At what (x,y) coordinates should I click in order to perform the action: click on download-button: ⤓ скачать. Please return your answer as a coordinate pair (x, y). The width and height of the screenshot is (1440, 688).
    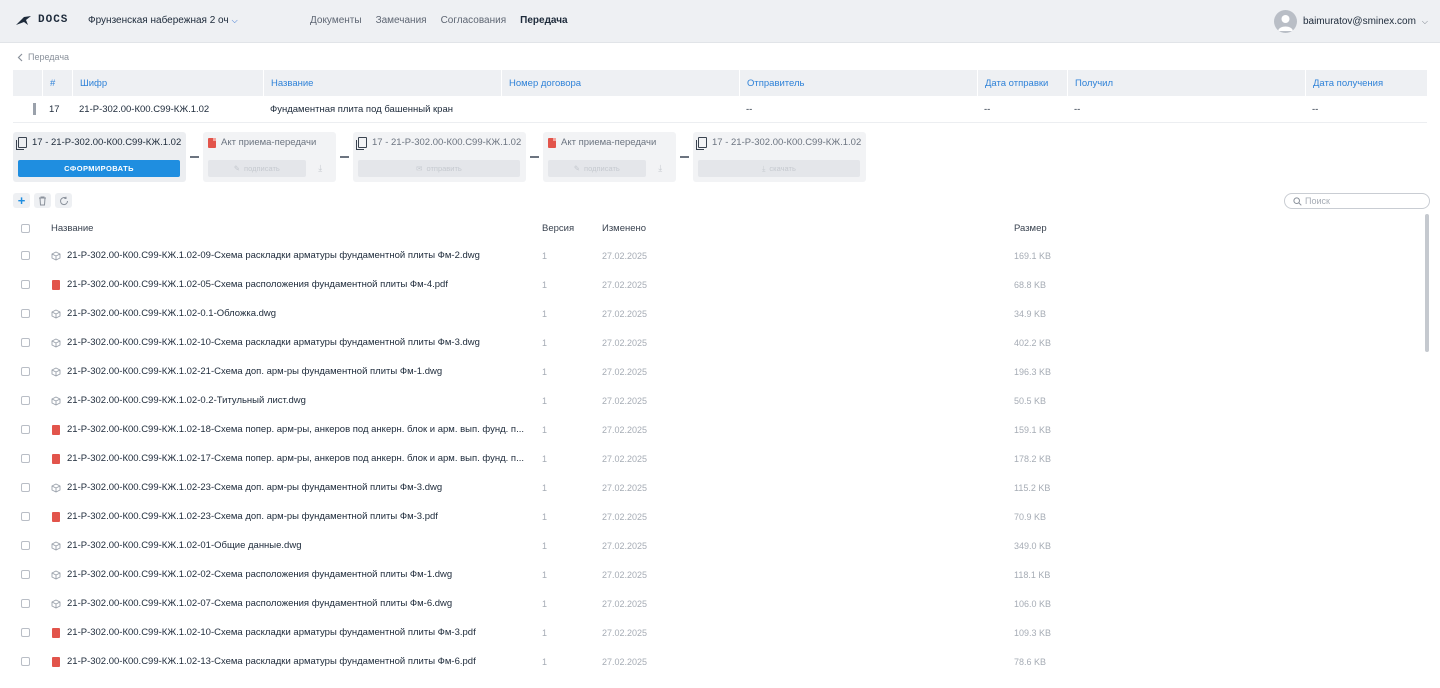
    Looking at the image, I should click on (779, 168).